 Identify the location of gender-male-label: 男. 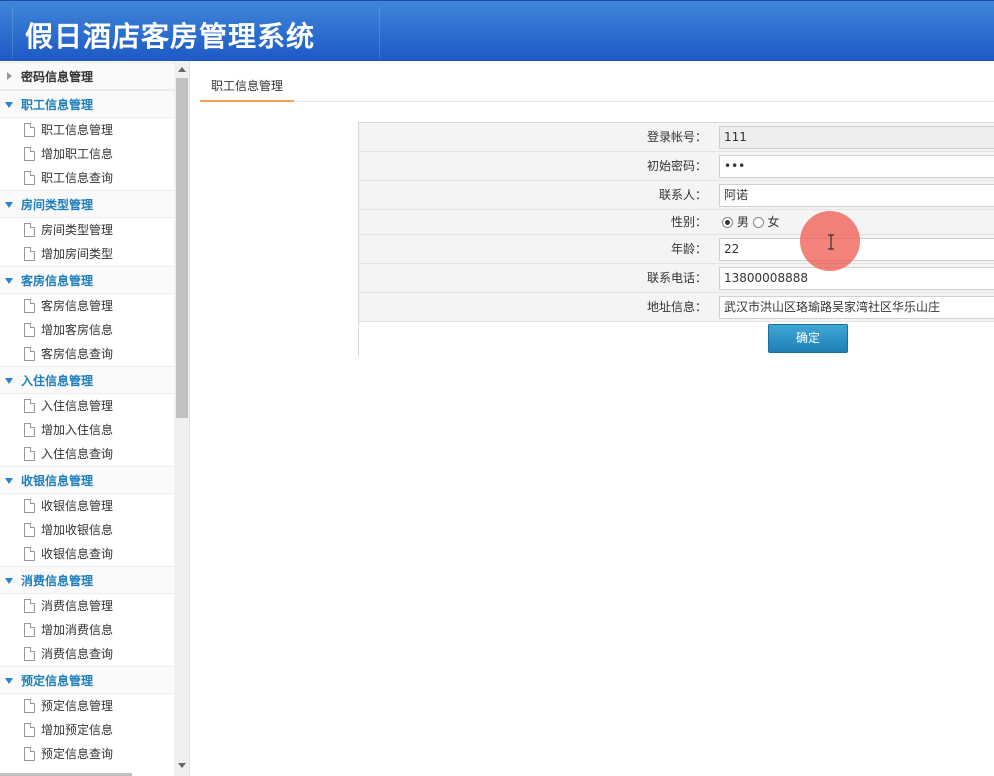
(742, 222).